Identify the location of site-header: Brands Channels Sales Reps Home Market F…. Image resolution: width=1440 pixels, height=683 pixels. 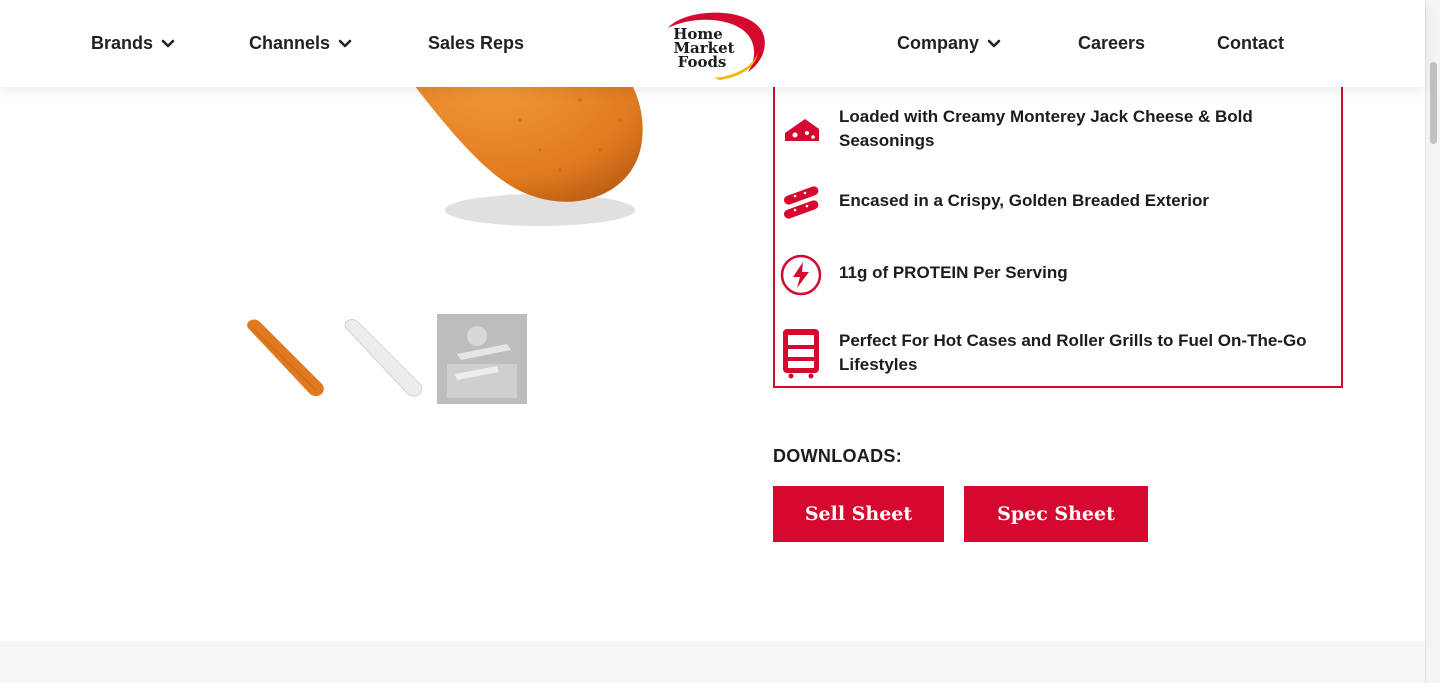
(712, 43).